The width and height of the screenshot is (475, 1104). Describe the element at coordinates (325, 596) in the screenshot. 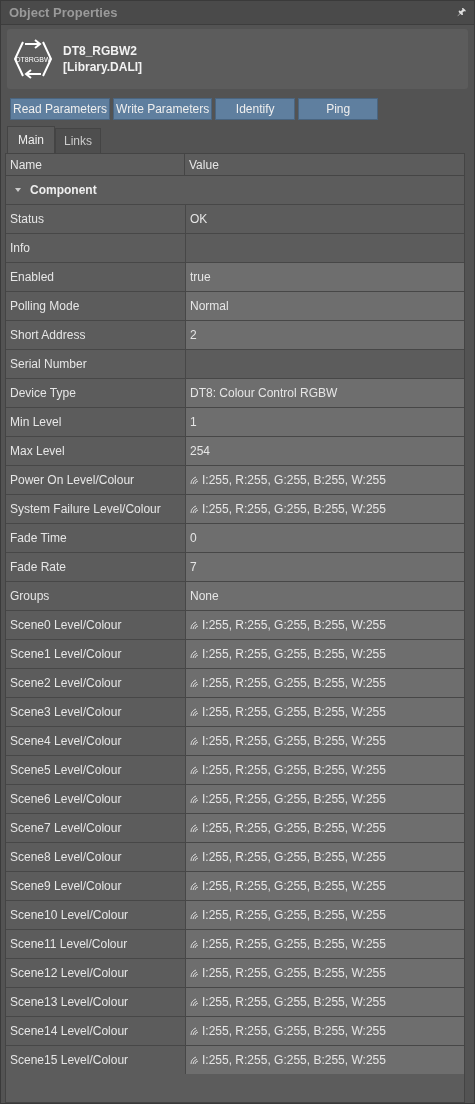

I see `property-value: None` at that location.